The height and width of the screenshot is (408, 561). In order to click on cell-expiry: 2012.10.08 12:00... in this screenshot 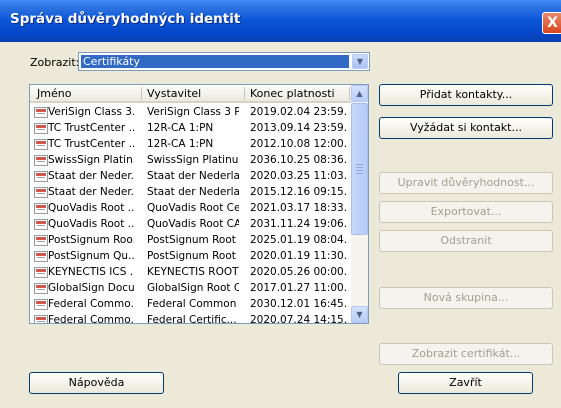, I will do `click(299, 144)`.